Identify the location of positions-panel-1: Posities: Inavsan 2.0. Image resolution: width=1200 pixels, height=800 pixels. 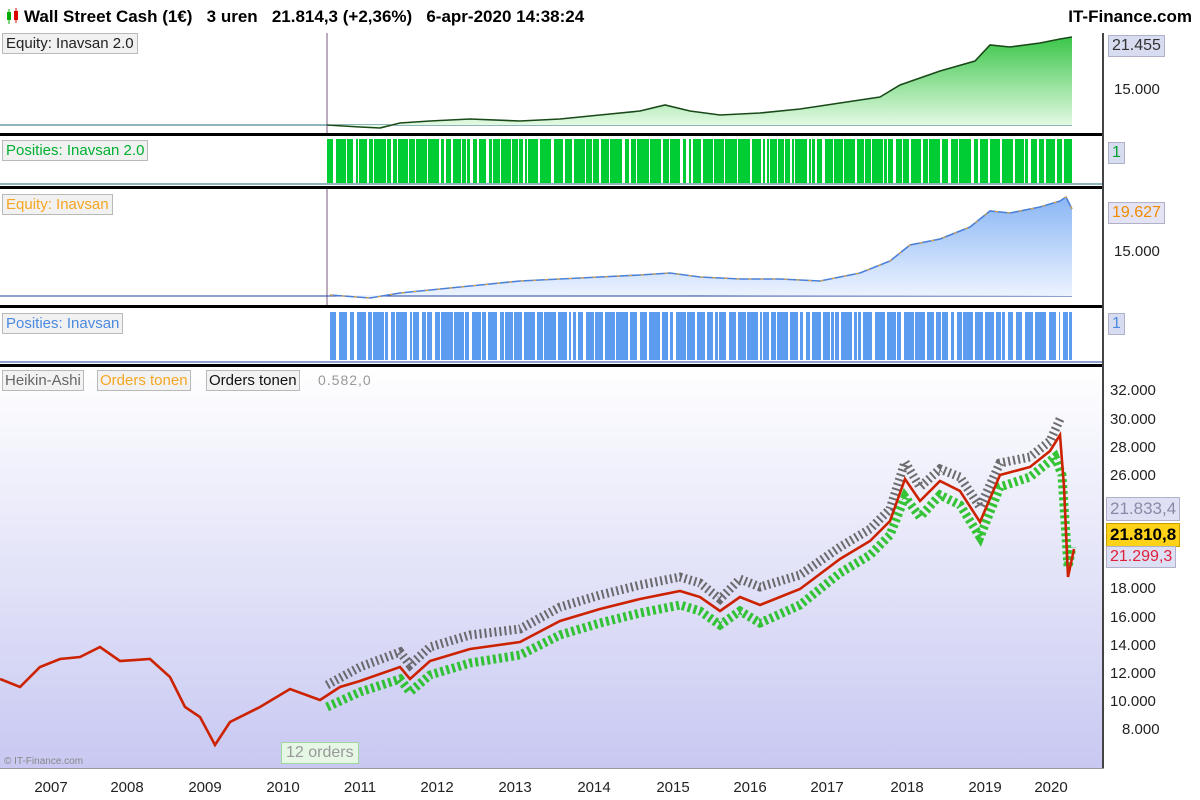
(552, 161).